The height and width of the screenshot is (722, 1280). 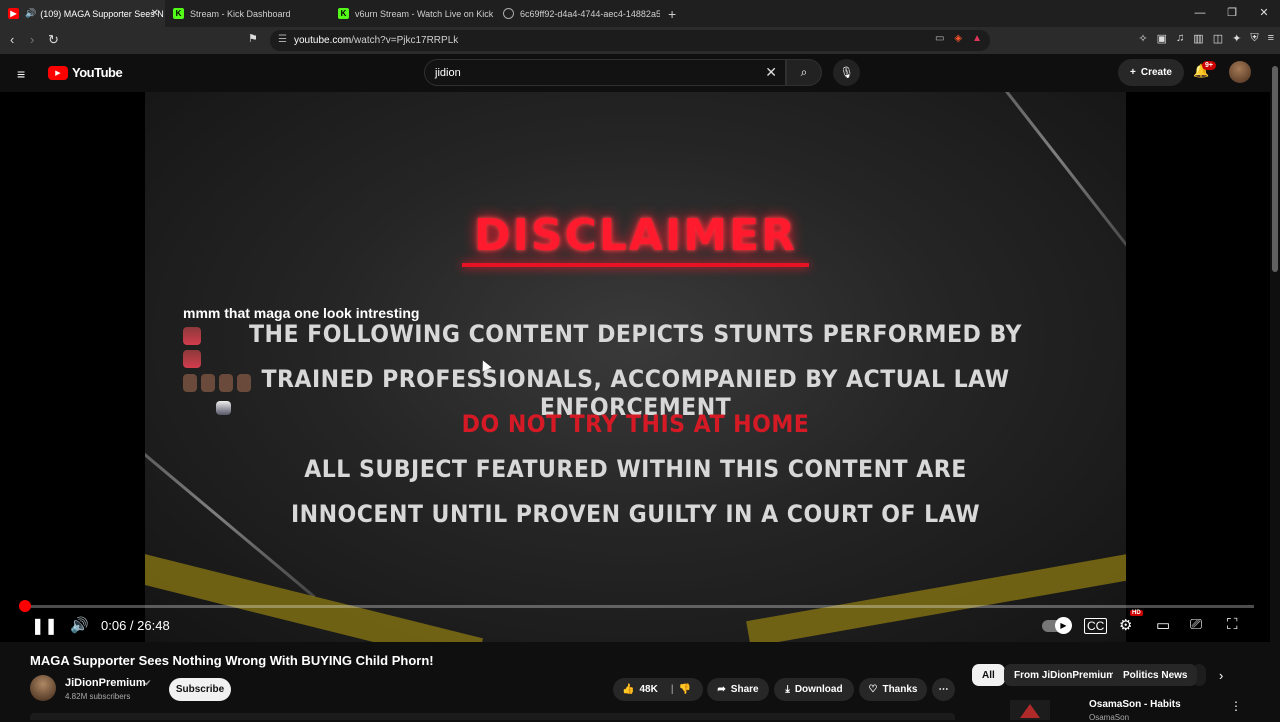 I want to click on page-scrollbar, so click(x=1275, y=387).